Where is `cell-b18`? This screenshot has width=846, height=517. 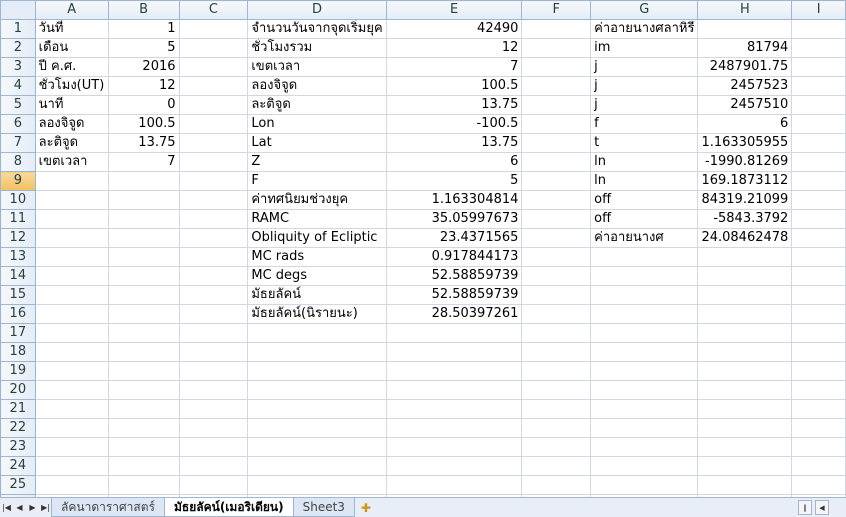
cell-b18 is located at coordinates (143, 352).